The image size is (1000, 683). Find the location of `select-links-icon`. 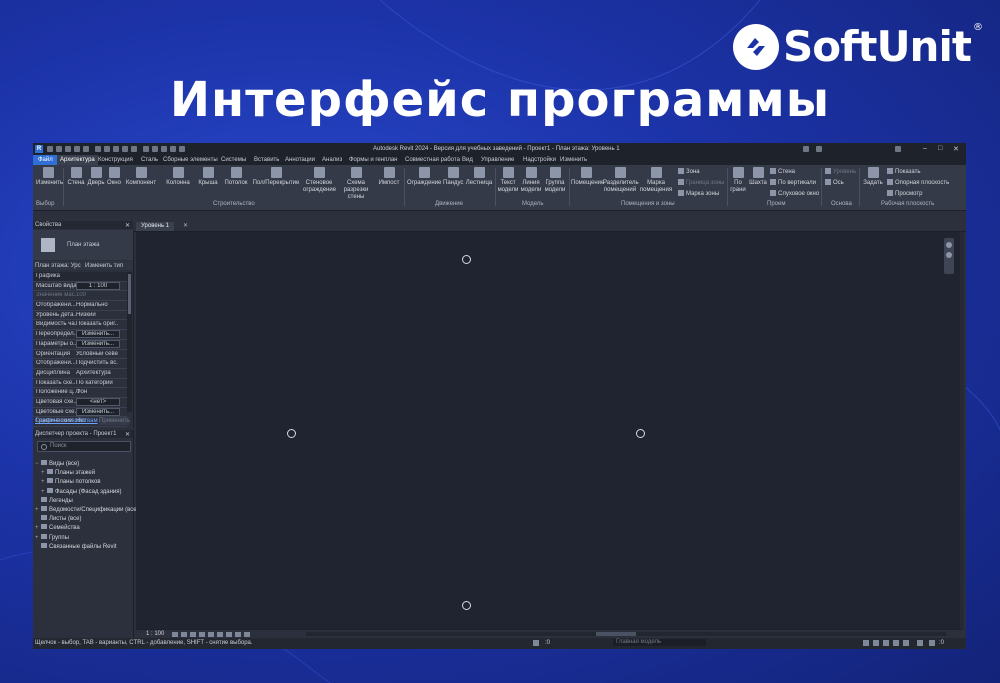

select-links-icon is located at coordinates (866, 643).